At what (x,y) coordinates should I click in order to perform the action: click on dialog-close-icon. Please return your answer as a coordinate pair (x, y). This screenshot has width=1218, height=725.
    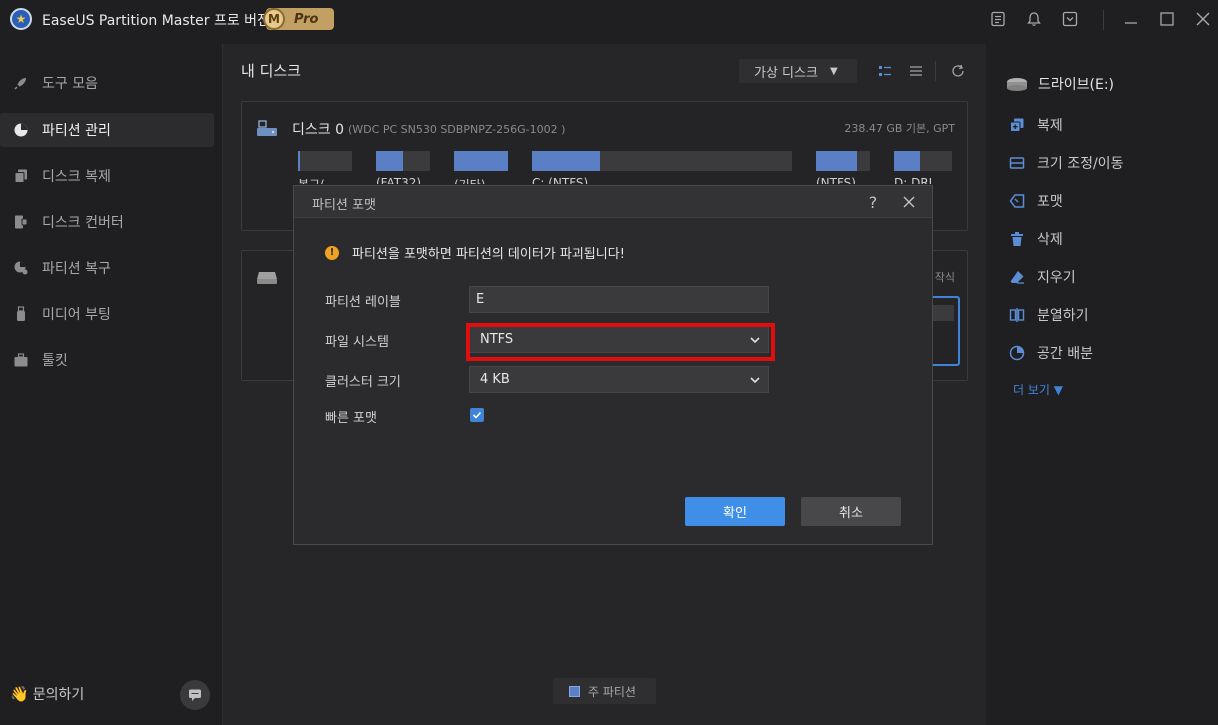
    Looking at the image, I should click on (909, 202).